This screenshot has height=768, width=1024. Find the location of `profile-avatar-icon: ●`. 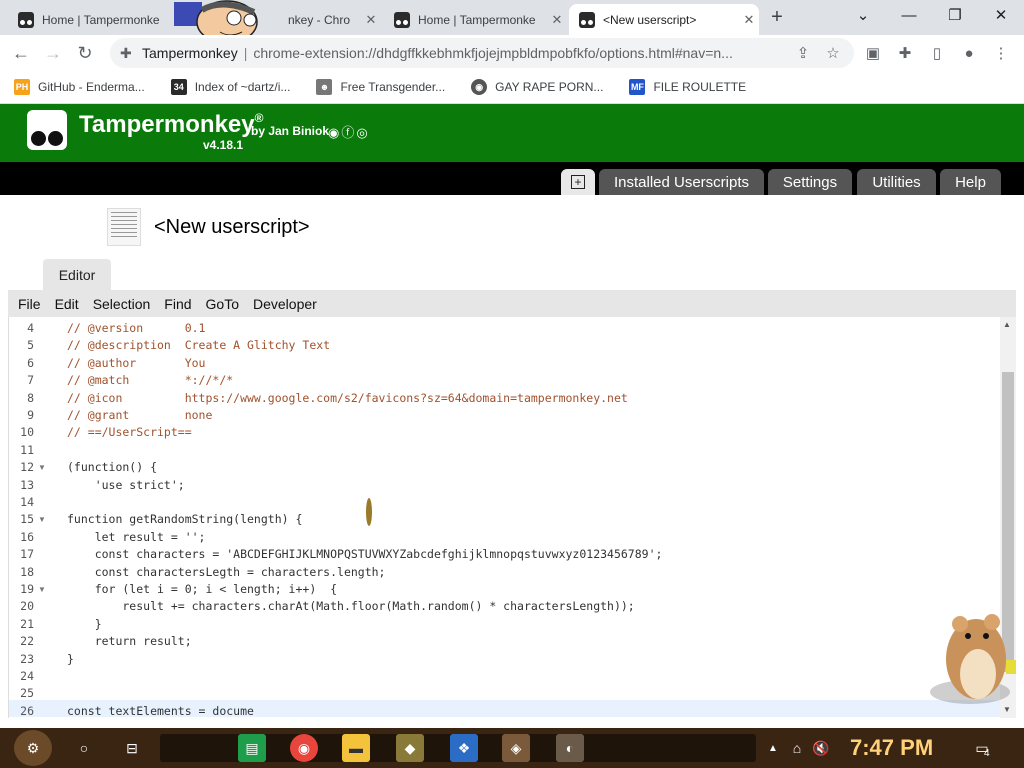

profile-avatar-icon: ● is located at coordinates (969, 53).